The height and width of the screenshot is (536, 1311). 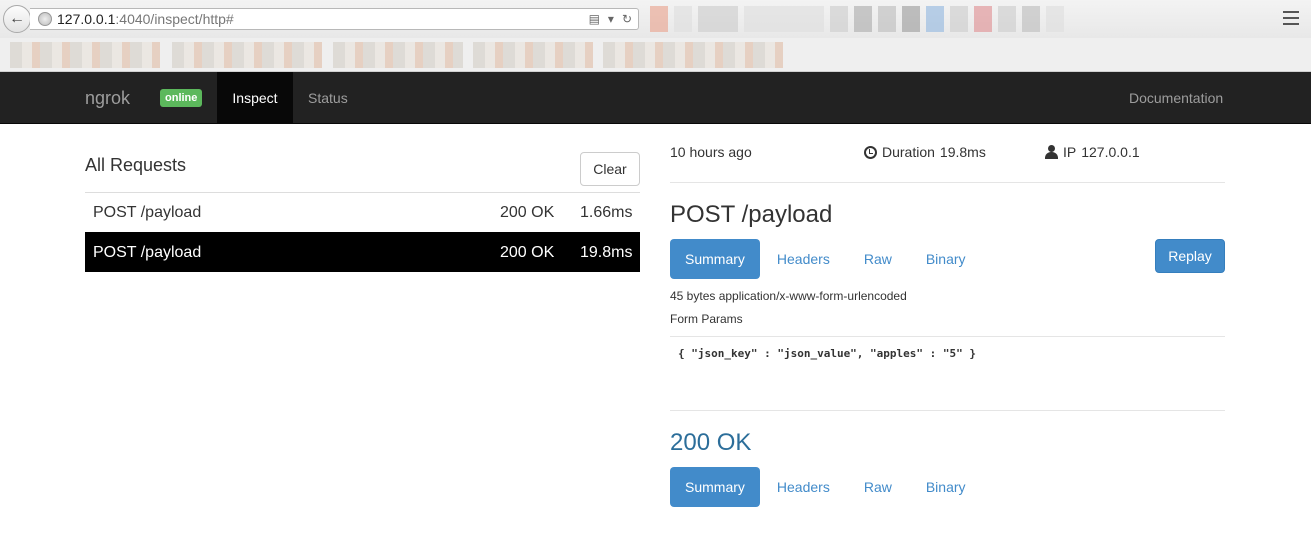 I want to click on ip-meta: IP 127.0.0.1, so click(x=1092, y=152).